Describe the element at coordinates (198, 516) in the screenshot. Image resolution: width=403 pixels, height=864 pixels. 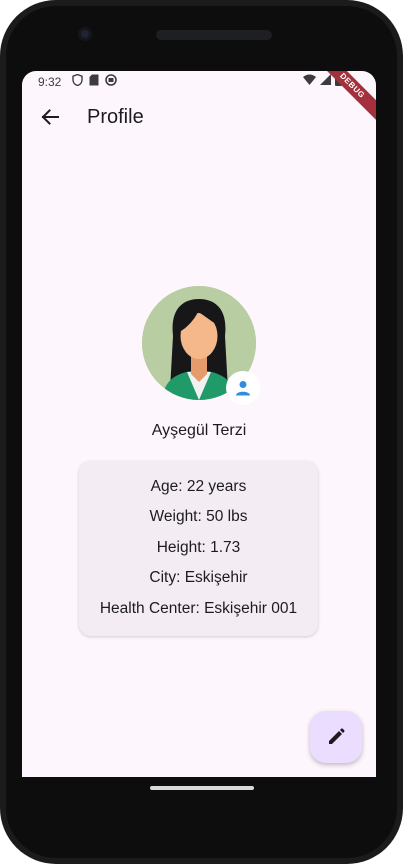
I see `weight-text: Weight: 50 lbs` at that location.